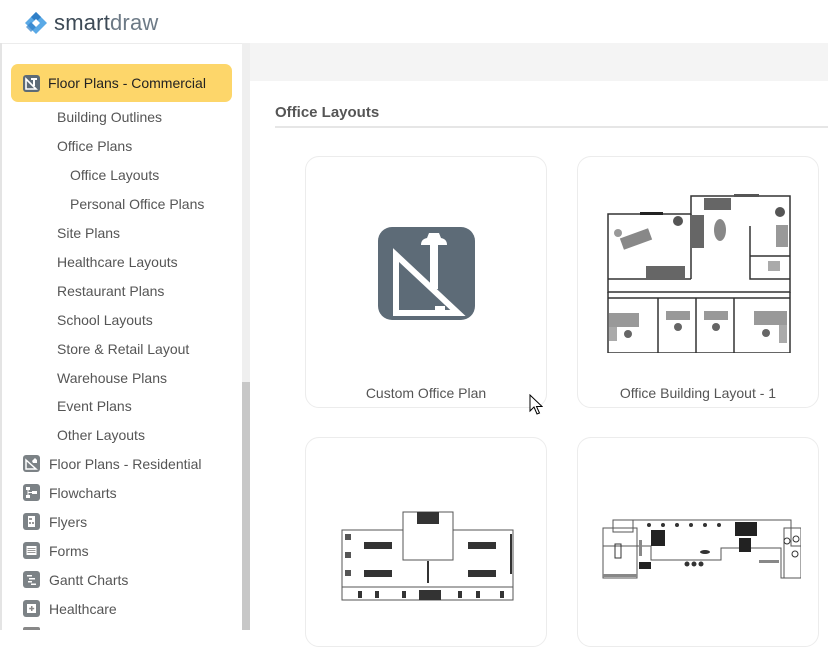  I want to click on sidebar-subitem-warehouse-plans: Warehouse Plans, so click(112, 378).